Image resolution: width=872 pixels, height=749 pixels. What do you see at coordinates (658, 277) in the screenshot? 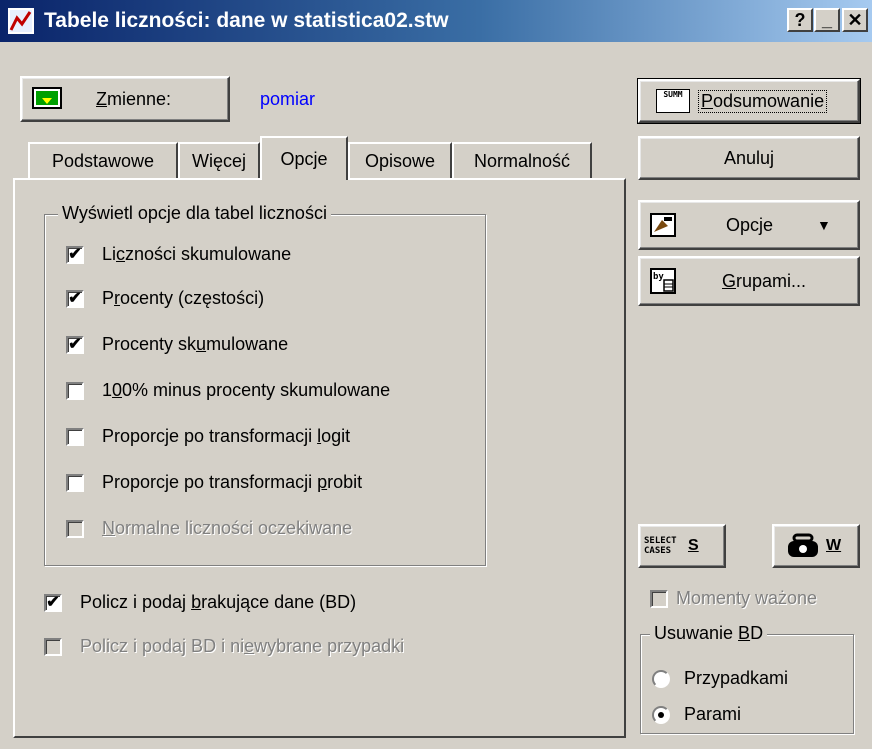
I see `svg-text: by` at bounding box center [658, 277].